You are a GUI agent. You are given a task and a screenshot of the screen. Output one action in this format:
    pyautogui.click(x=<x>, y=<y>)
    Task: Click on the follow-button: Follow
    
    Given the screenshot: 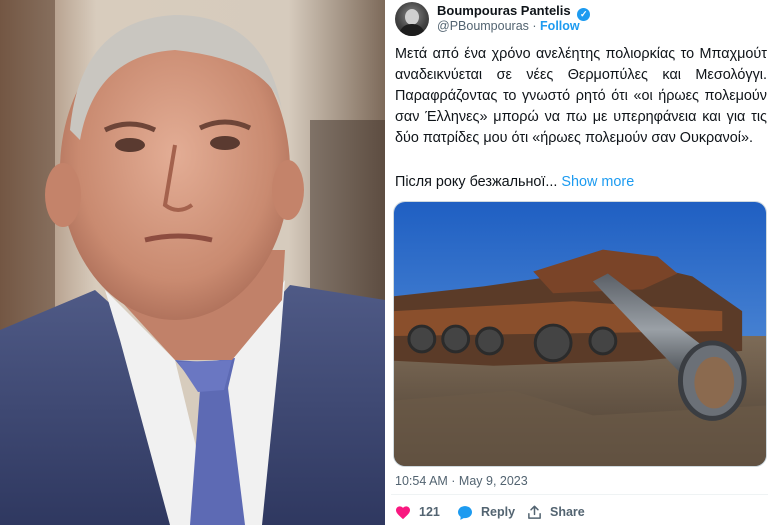 What is the action you would take?
    pyautogui.click(x=560, y=26)
    